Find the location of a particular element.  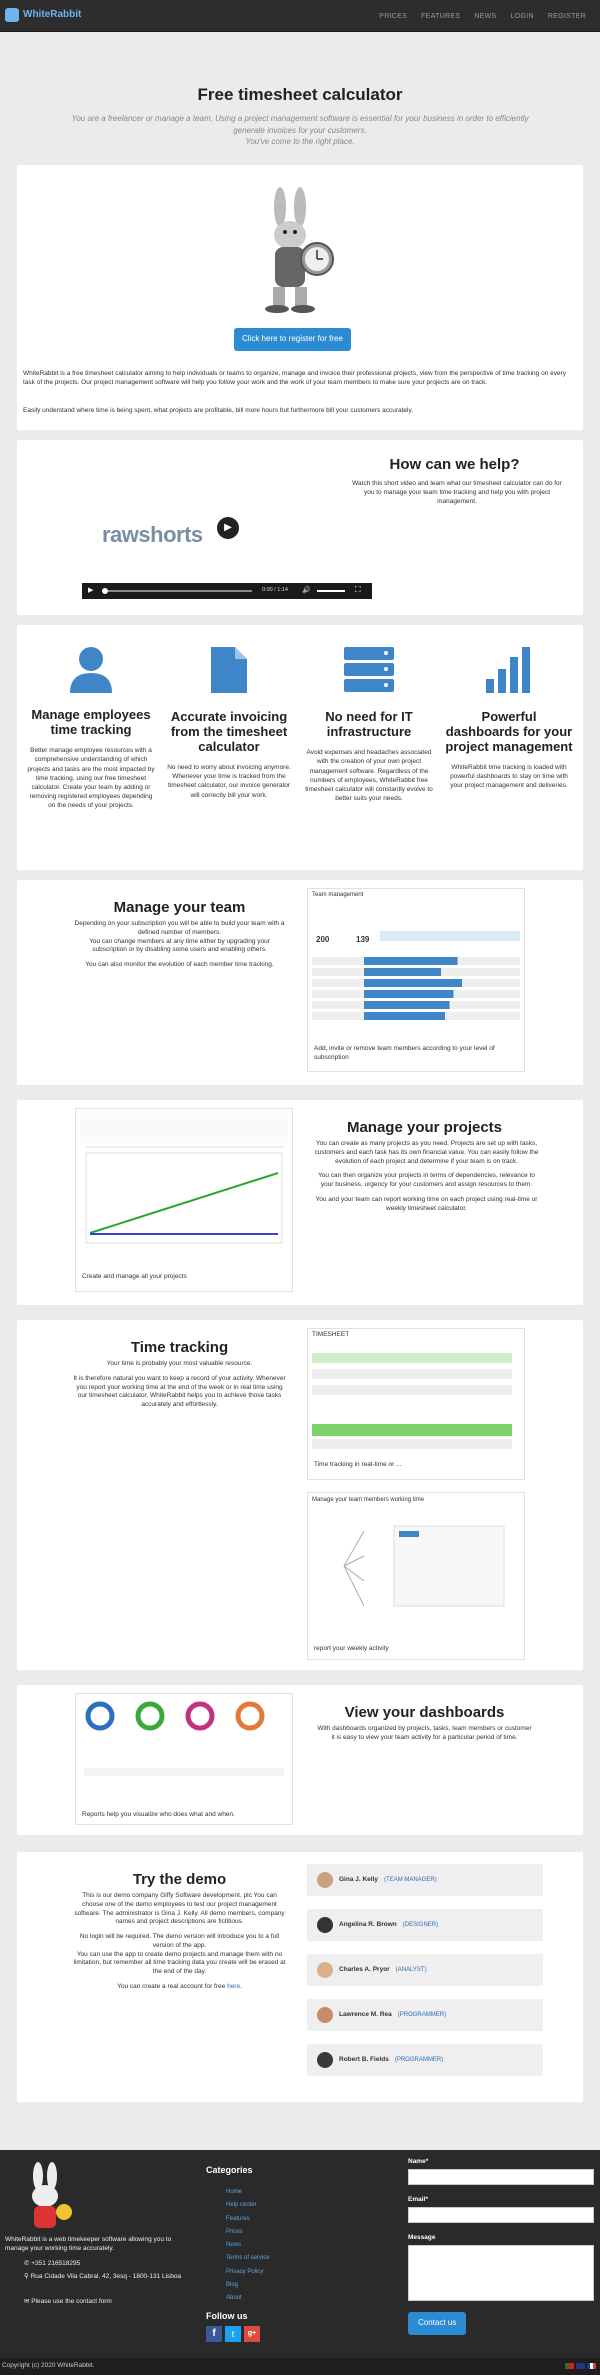

video-time: 0:00 / 1:14 is located at coordinates (275, 590).